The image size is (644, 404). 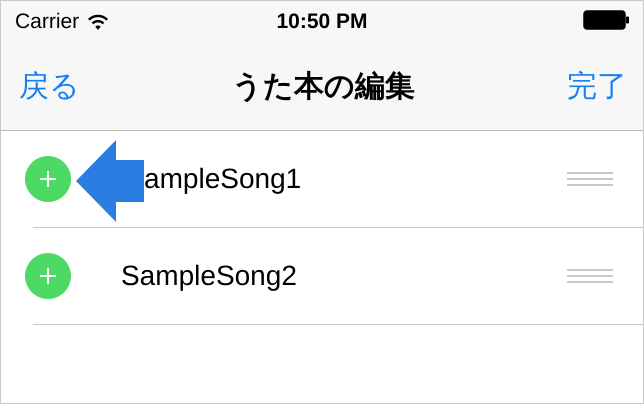 I want to click on song-title: SampleSong2, so click(x=209, y=276).